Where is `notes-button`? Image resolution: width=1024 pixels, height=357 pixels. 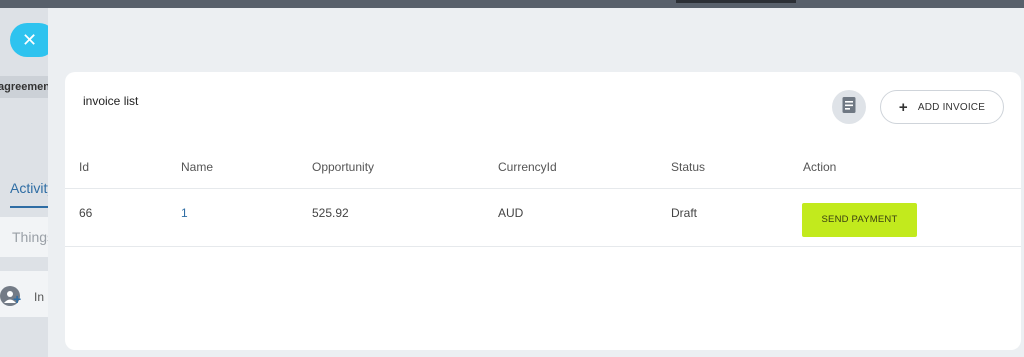
notes-button is located at coordinates (849, 107).